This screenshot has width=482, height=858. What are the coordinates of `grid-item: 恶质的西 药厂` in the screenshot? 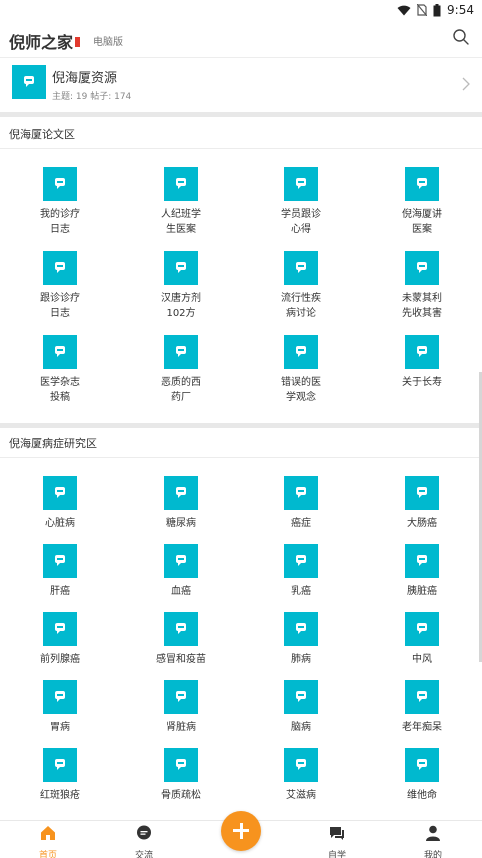 It's located at (181, 370).